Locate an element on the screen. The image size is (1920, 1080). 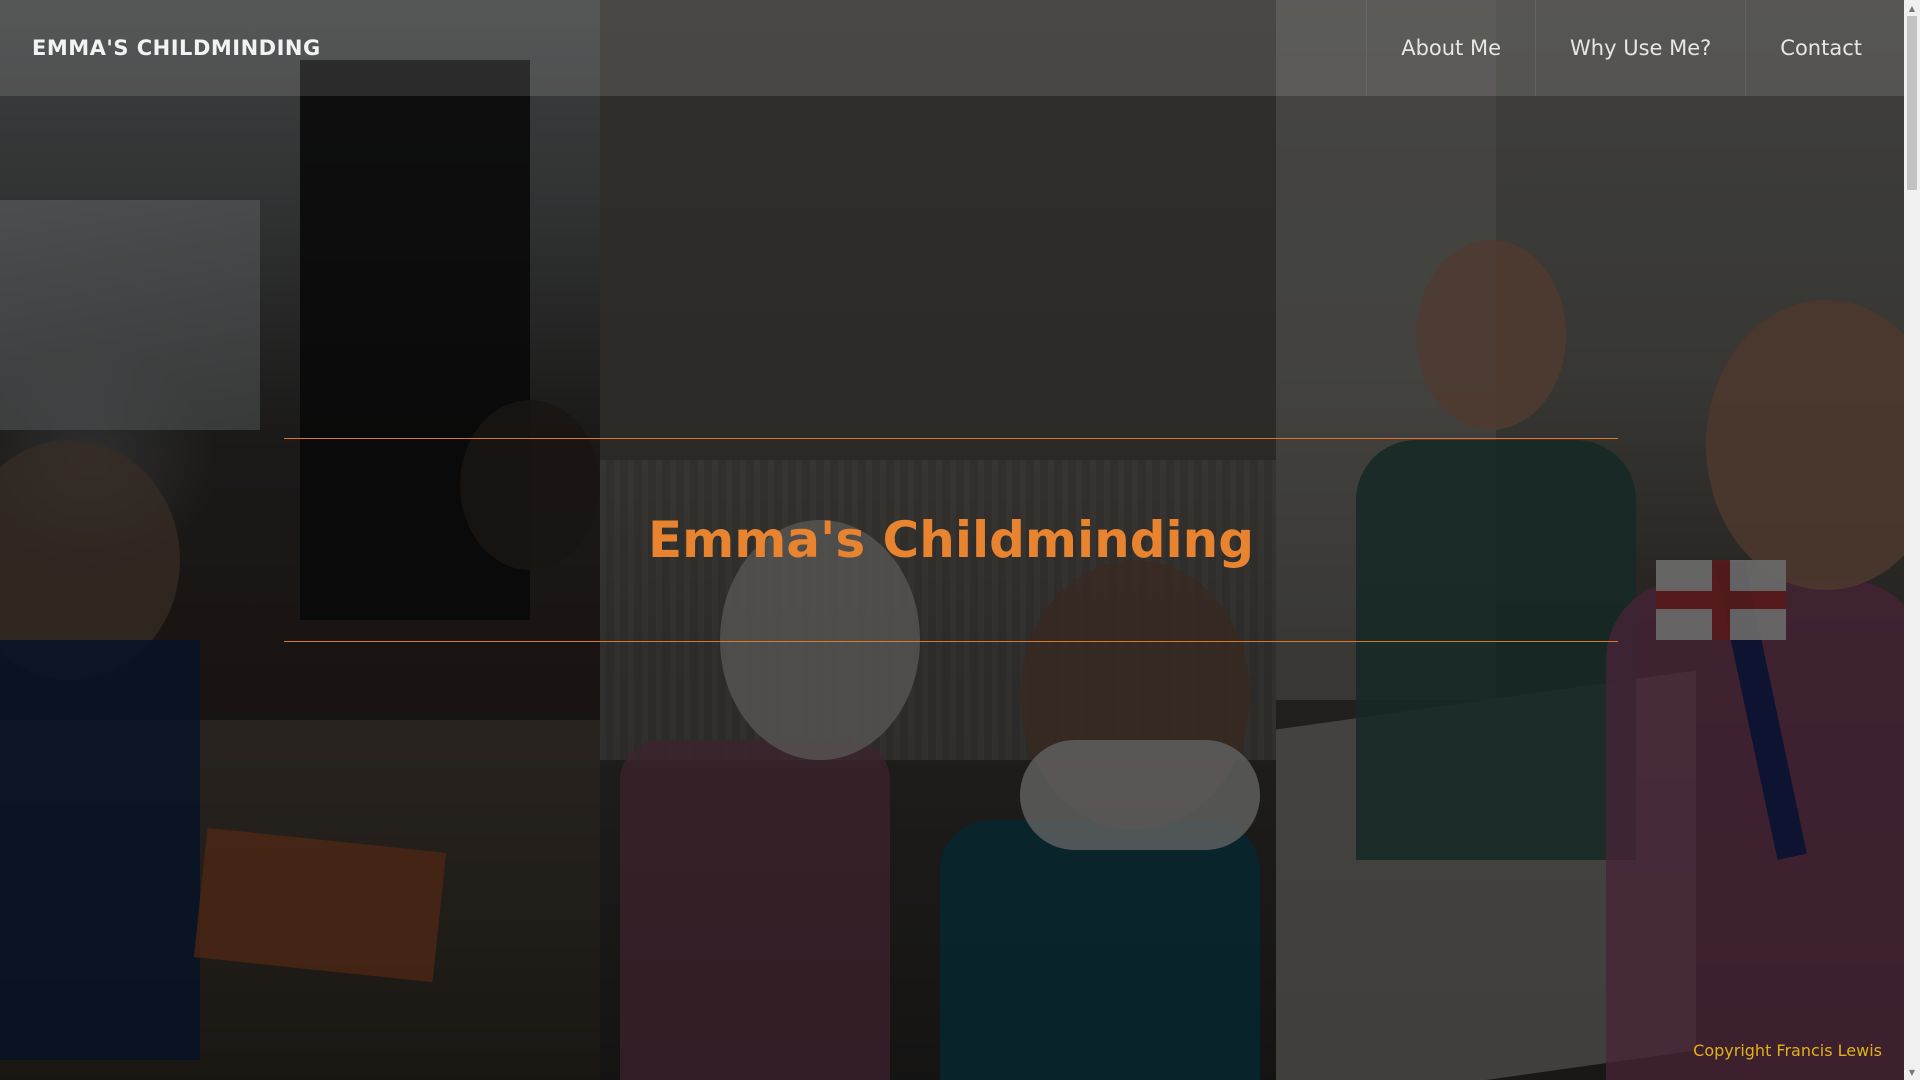
hero-section: Emma's Childminding is located at coordinates (951, 540).